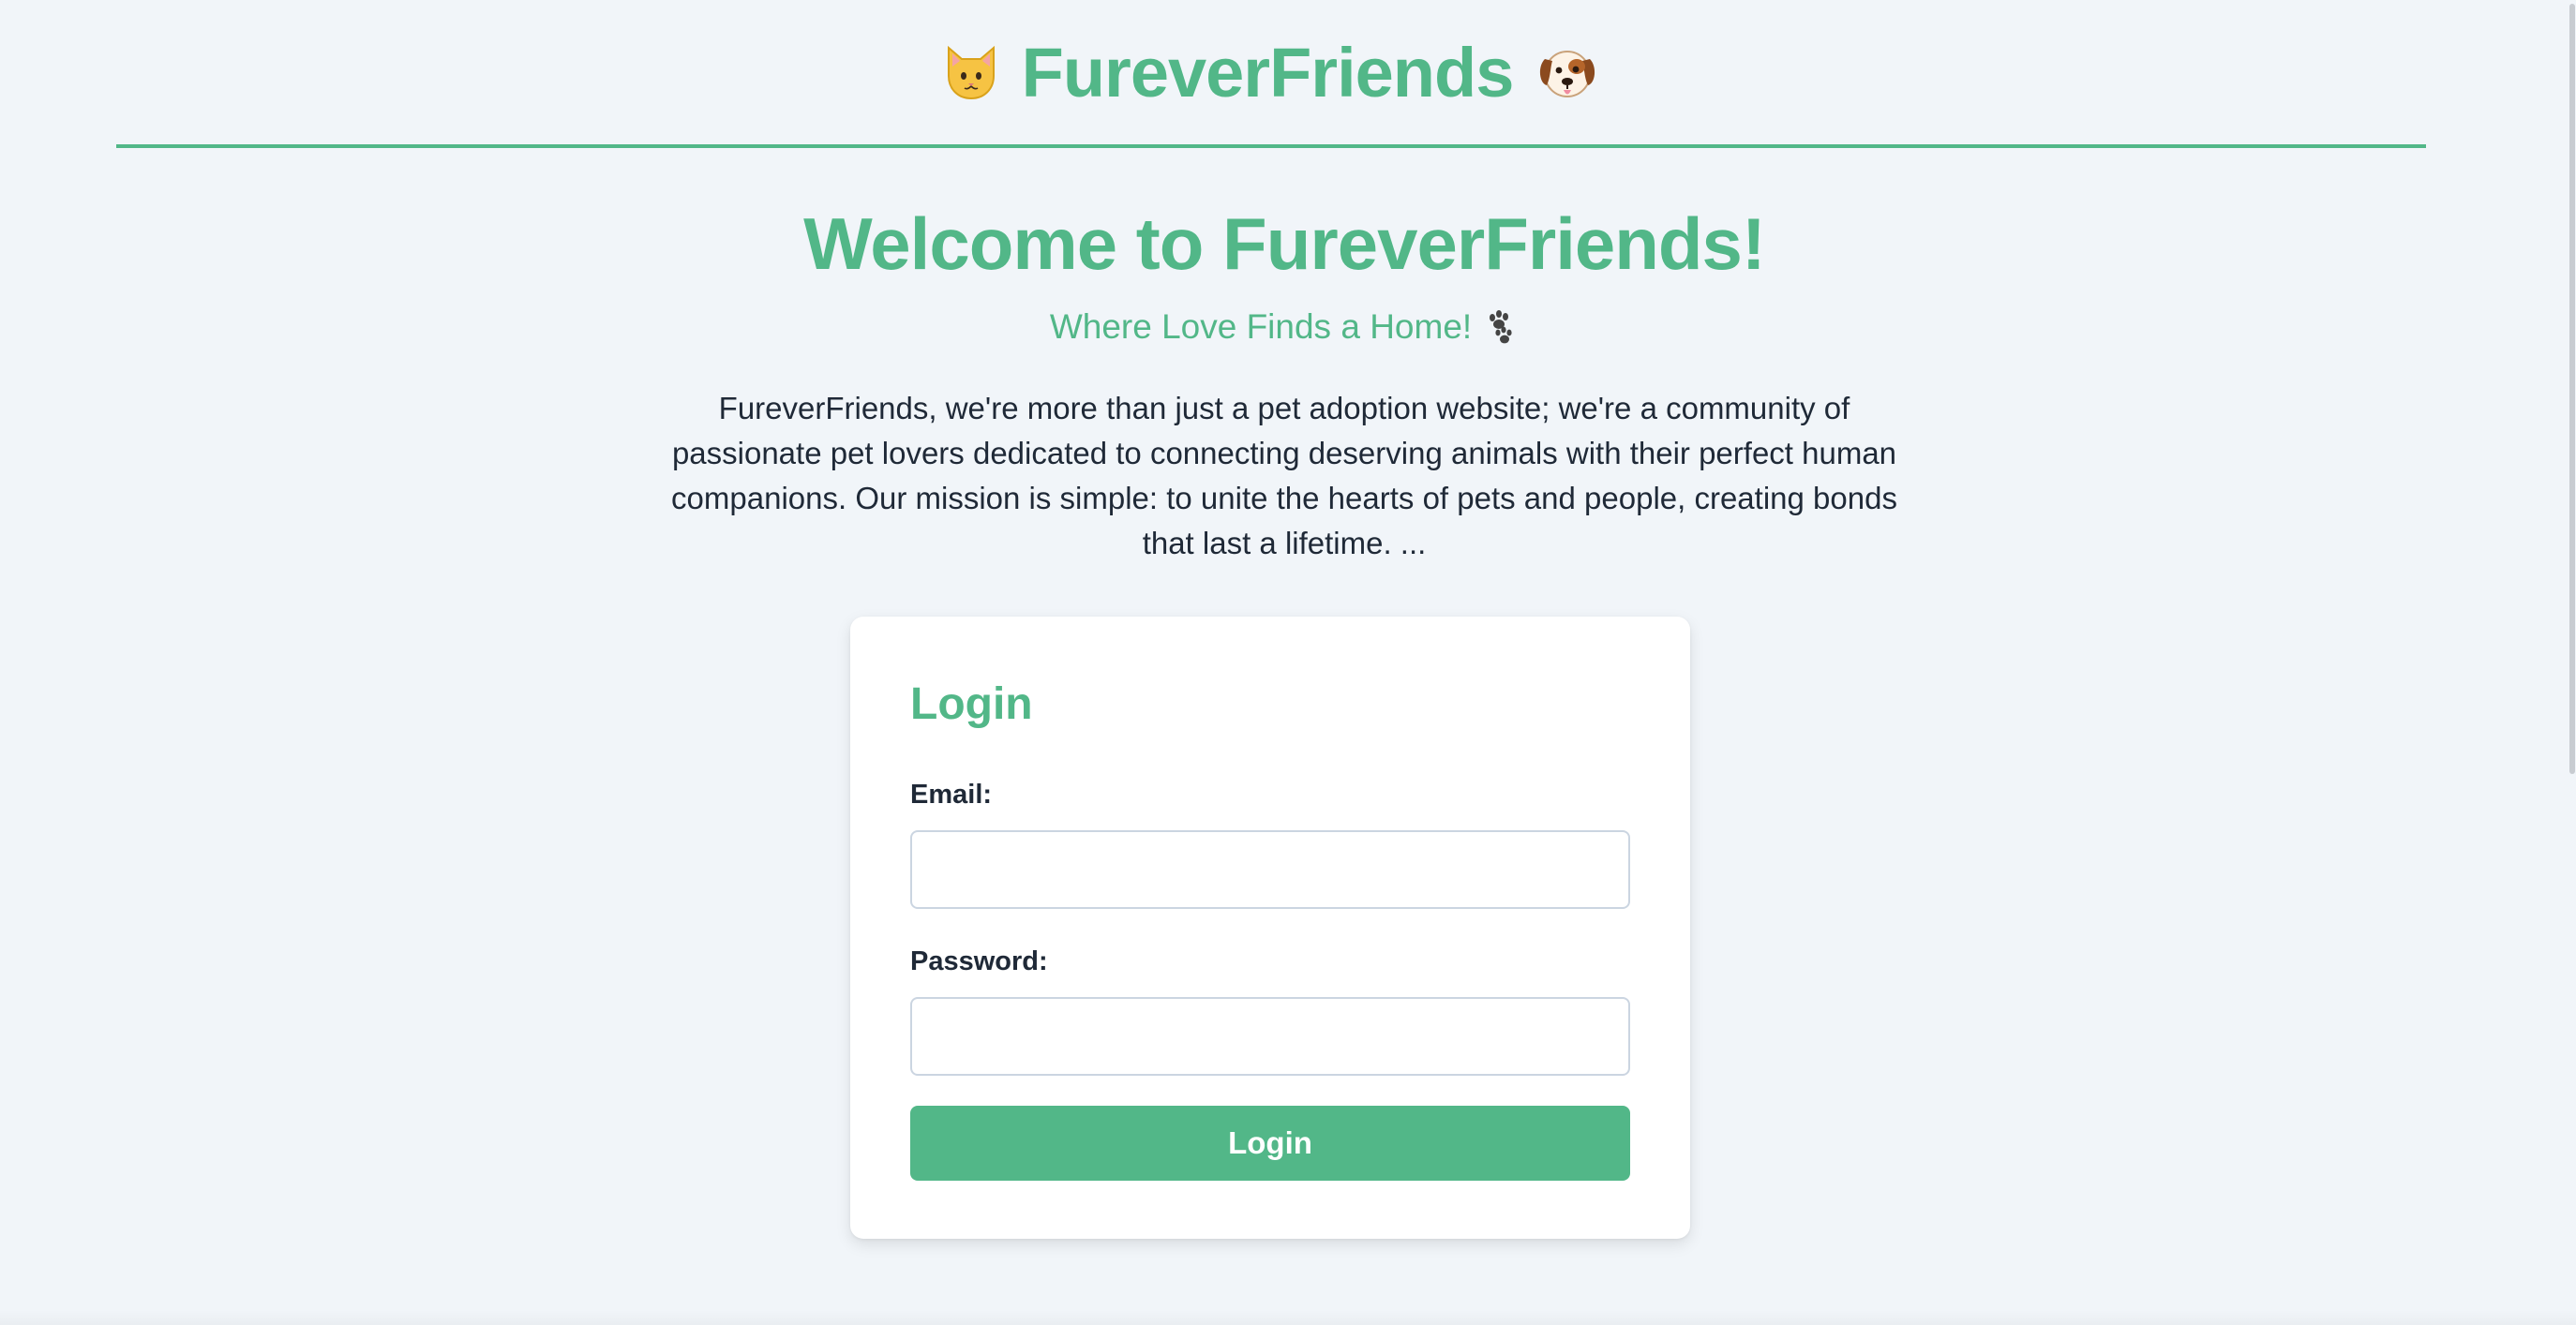 Image resolution: width=2576 pixels, height=1325 pixels. Describe the element at coordinates (971, 704) in the screenshot. I see `login-title: Login` at that location.